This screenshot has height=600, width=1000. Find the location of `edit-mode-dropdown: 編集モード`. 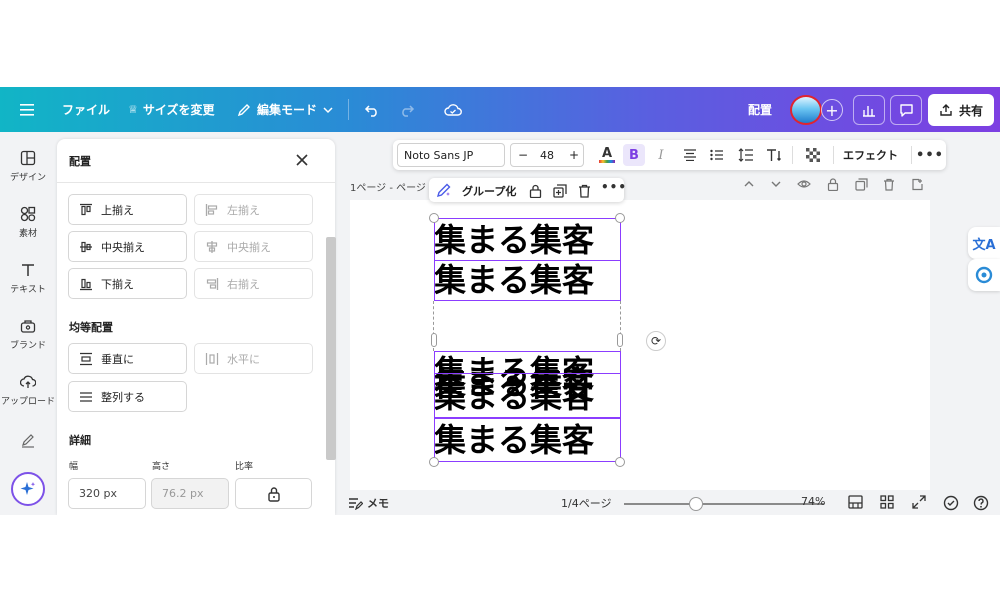

edit-mode-dropdown: 編集モード is located at coordinates (285, 109).